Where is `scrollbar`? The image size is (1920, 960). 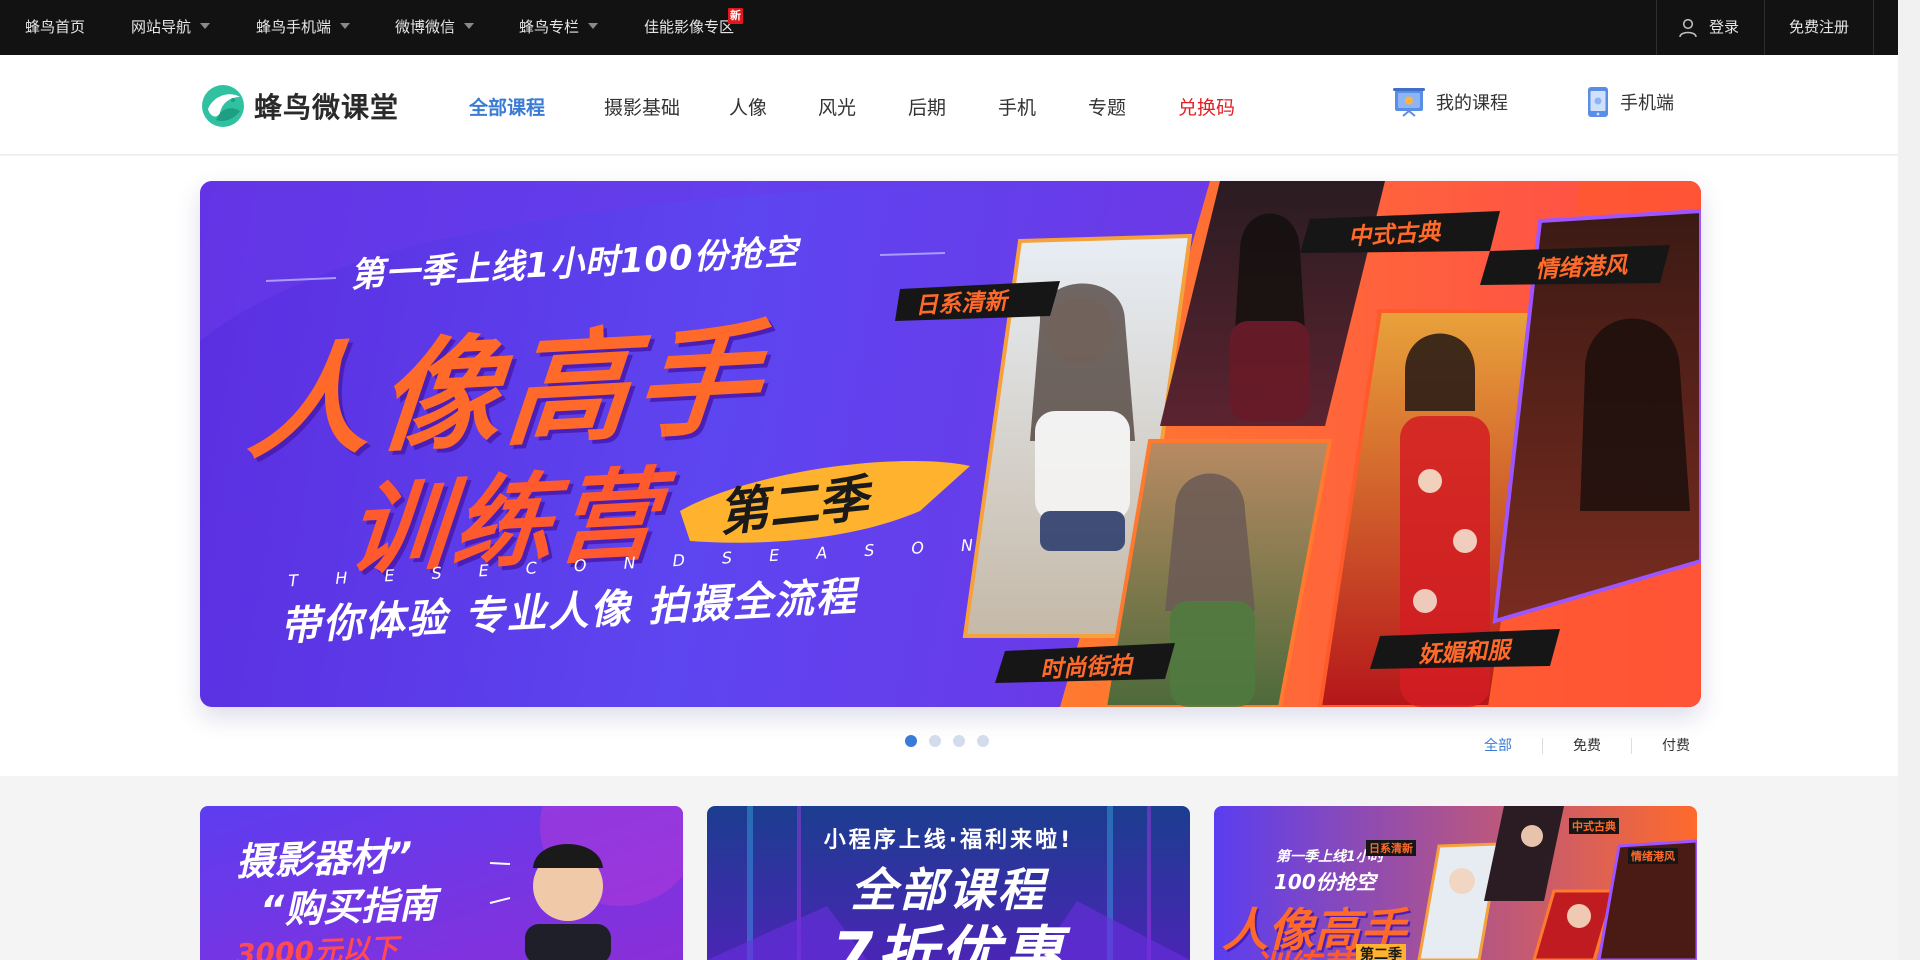
scrollbar is located at coordinates (1909, 480).